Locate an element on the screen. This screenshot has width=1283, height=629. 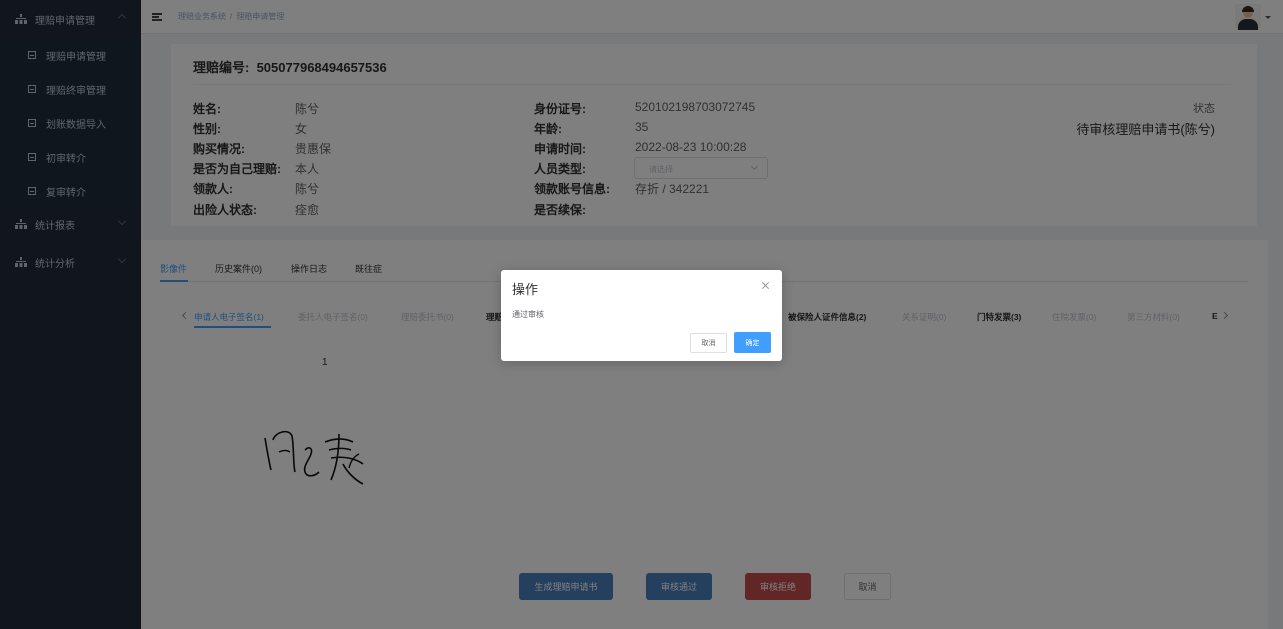
dialog-cancel-button: 取消 is located at coordinates (708, 343).